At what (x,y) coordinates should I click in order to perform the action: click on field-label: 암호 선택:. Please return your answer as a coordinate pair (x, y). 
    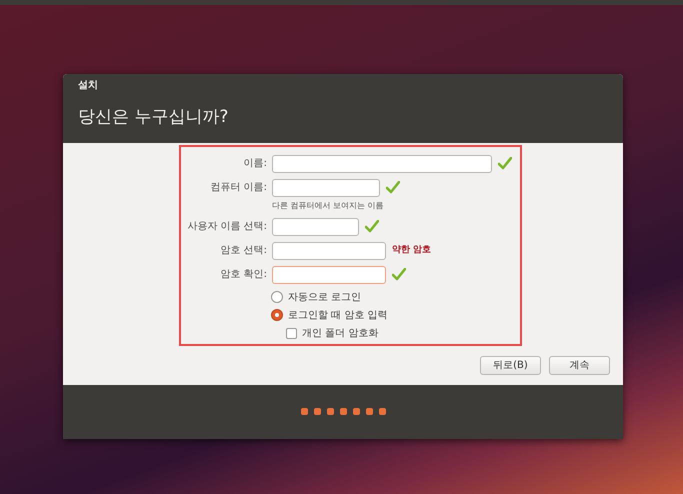
    Looking at the image, I should click on (243, 251).